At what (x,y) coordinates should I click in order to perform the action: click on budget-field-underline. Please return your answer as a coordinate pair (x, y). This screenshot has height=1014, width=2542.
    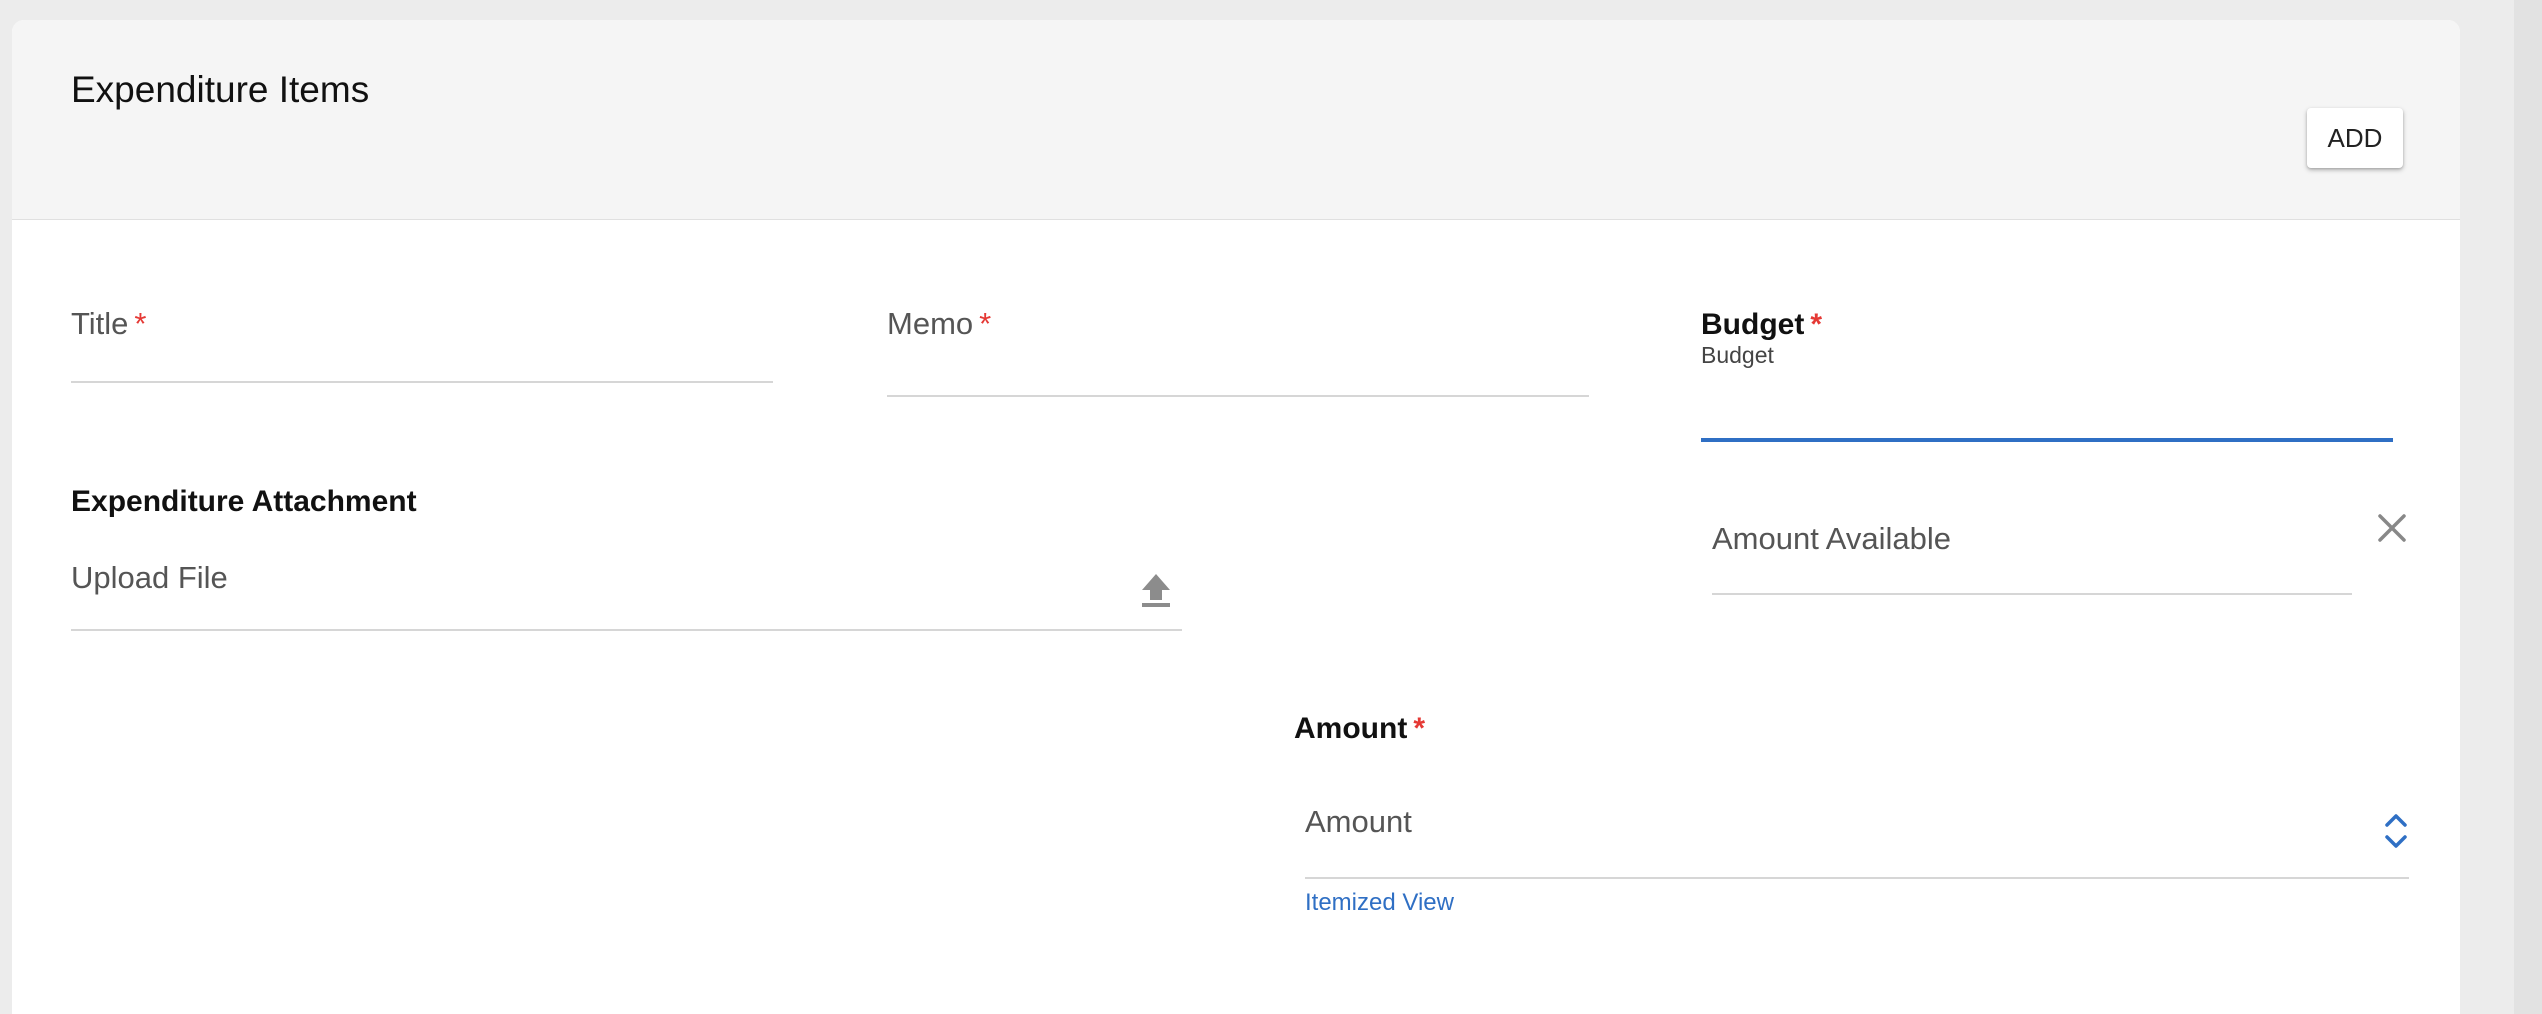
    Looking at the image, I should click on (2047, 440).